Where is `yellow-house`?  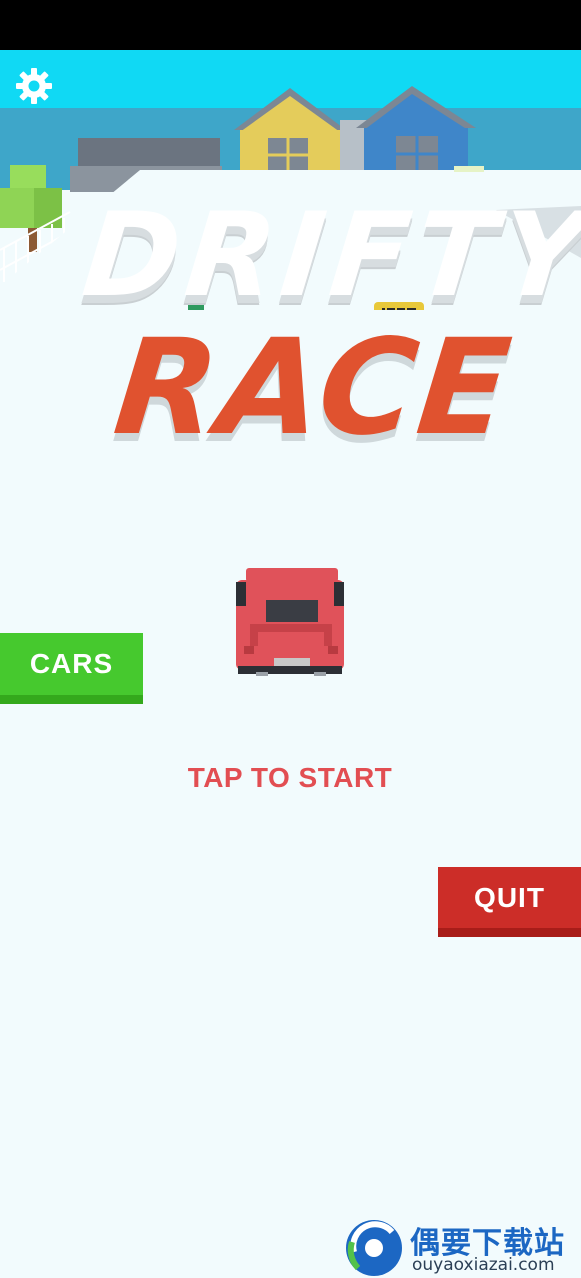
yellow-house is located at coordinates (290, 134).